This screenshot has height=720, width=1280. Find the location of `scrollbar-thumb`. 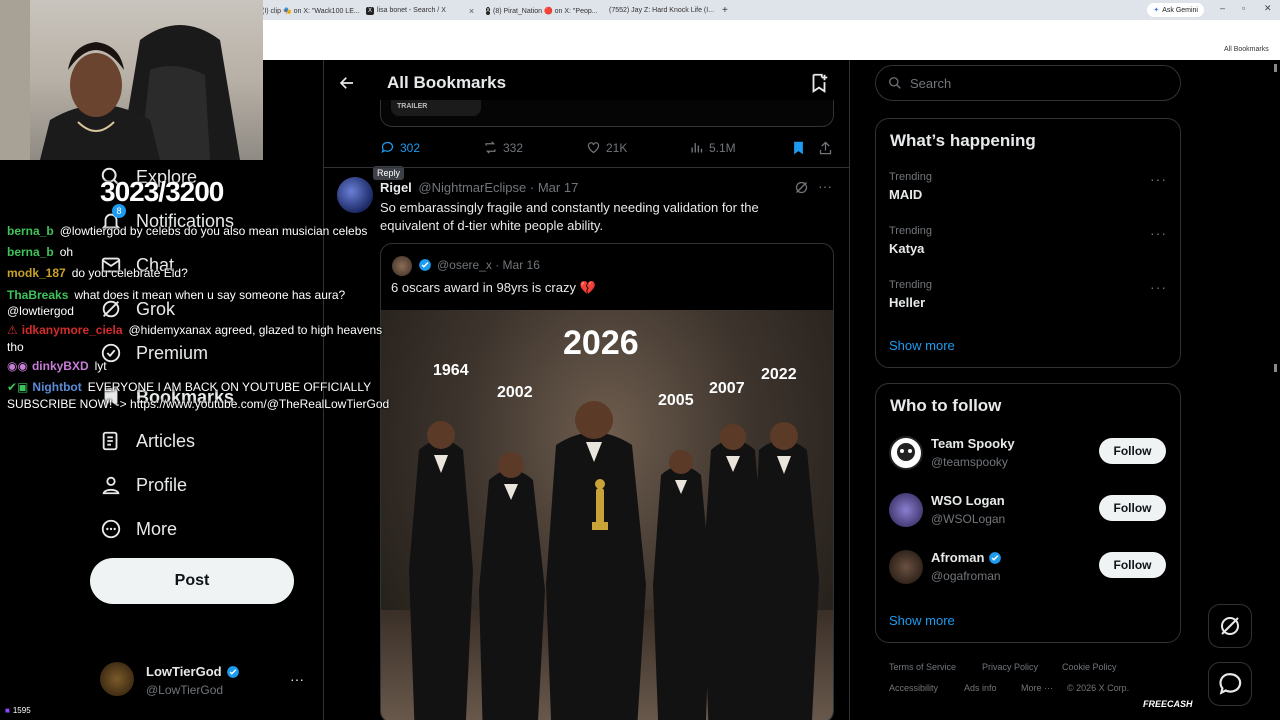

scrollbar-thumb is located at coordinates (1275, 368).